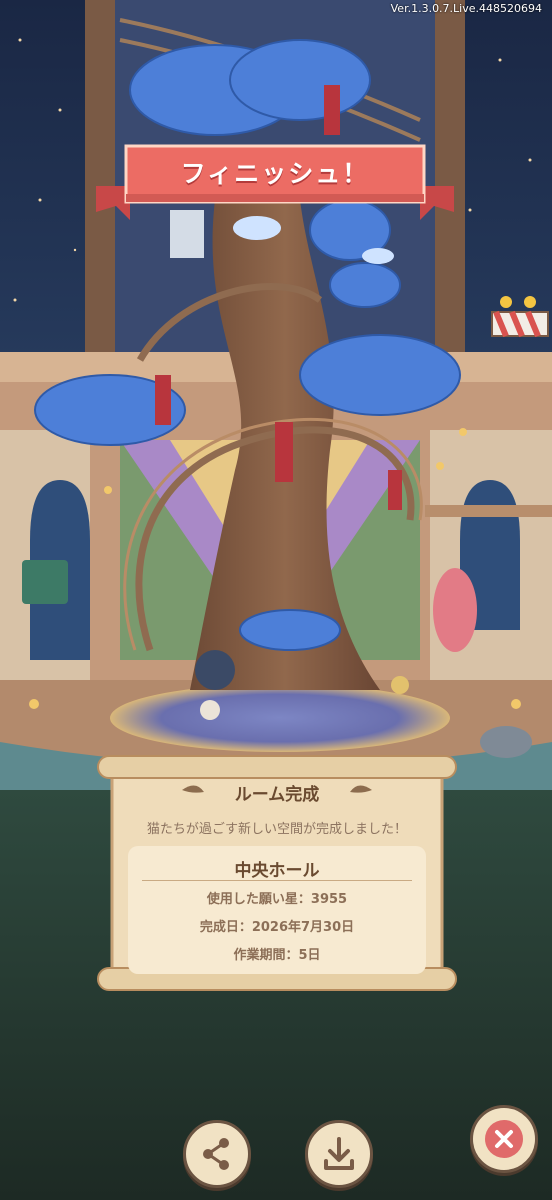 This screenshot has height=1200, width=552. Describe the element at coordinates (277, 899) in the screenshot. I see `stars-used-text: 使用した願い星：3955` at that location.